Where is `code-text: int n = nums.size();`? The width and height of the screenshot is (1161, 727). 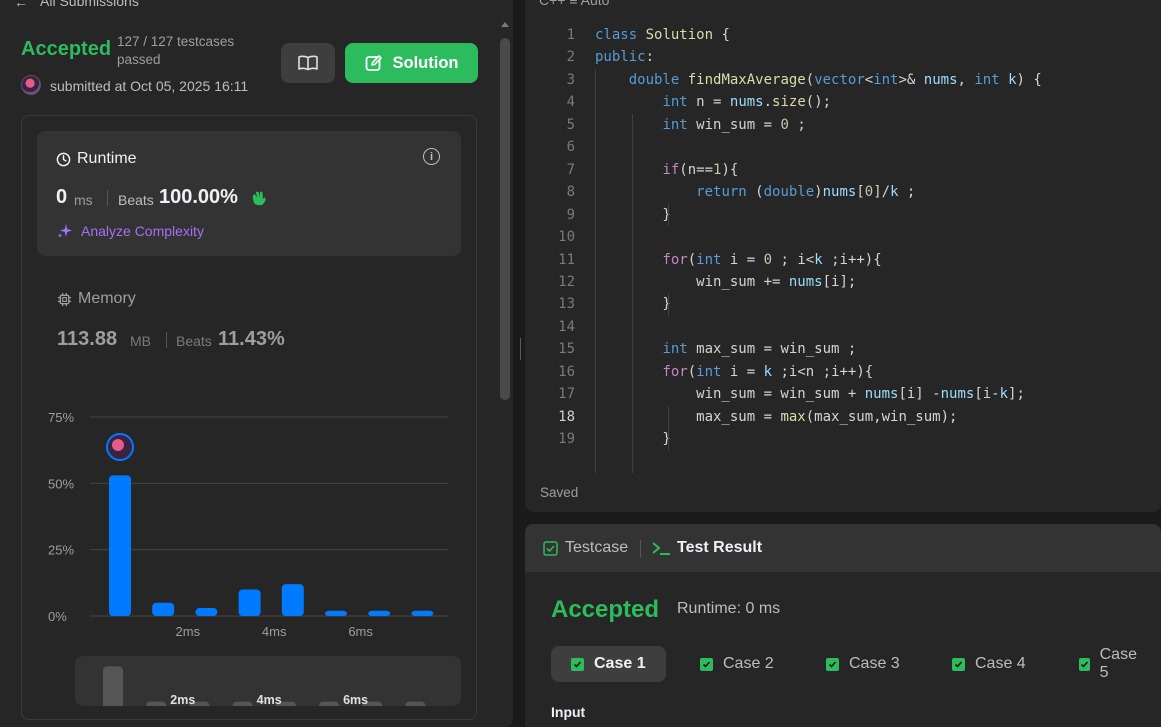
code-text: int n = nums.size(); is located at coordinates (747, 102).